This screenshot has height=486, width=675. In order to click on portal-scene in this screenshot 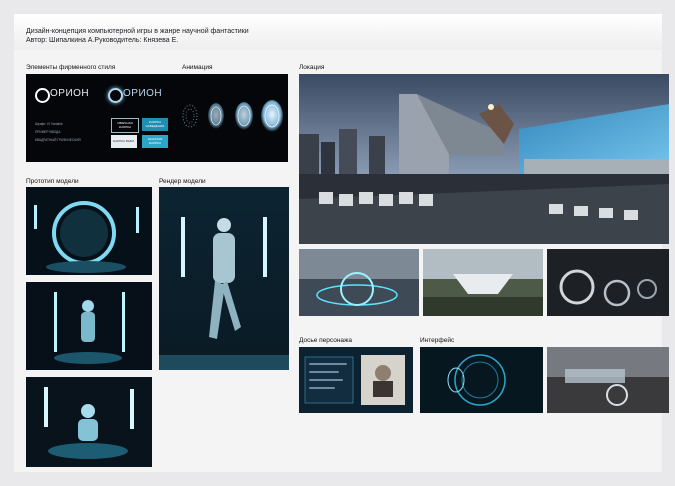, I will do `click(359, 282)`.